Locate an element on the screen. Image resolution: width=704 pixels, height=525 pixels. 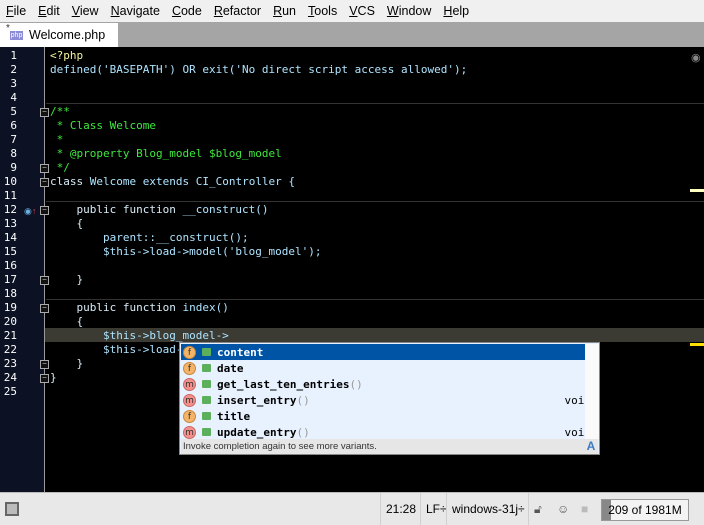
code-token: $this->load->v is located at coordinates (123, 349).